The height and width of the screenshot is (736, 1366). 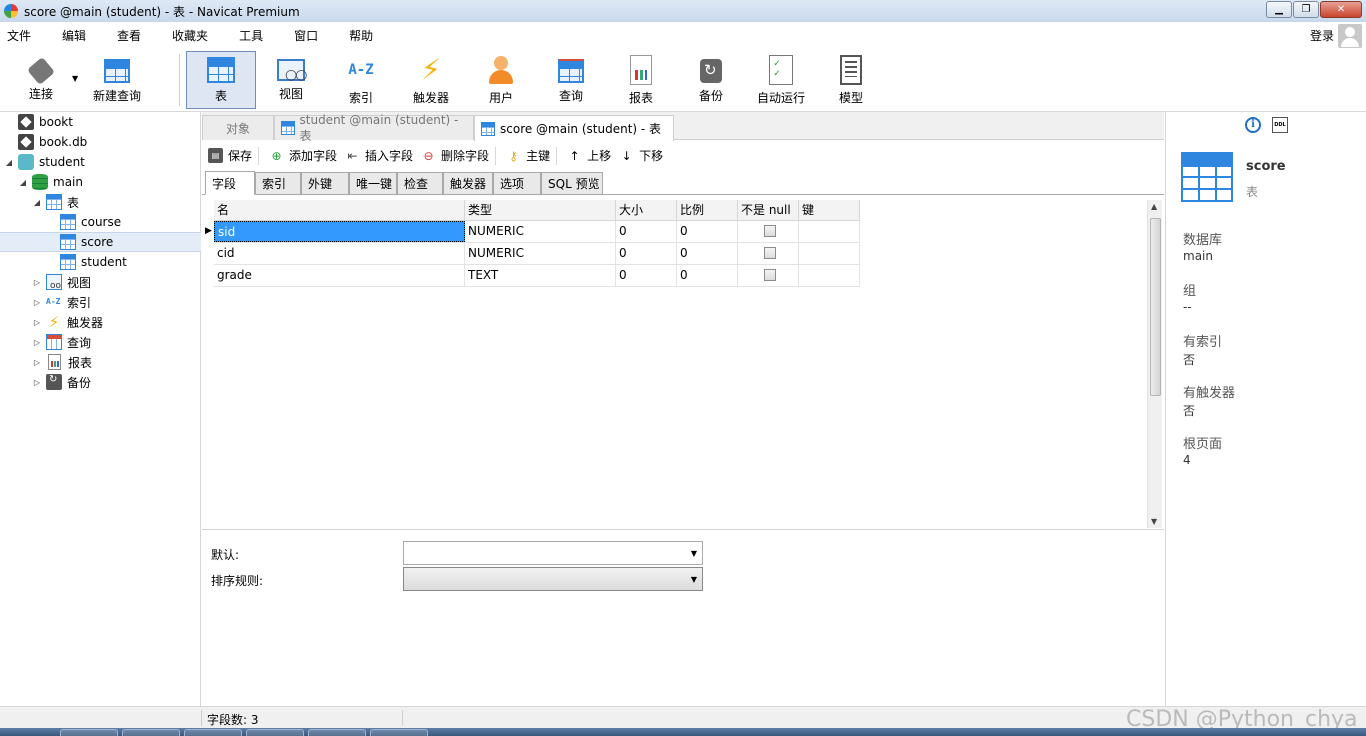 What do you see at coordinates (553, 579) in the screenshot?
I see `collation-combo: ▼` at bounding box center [553, 579].